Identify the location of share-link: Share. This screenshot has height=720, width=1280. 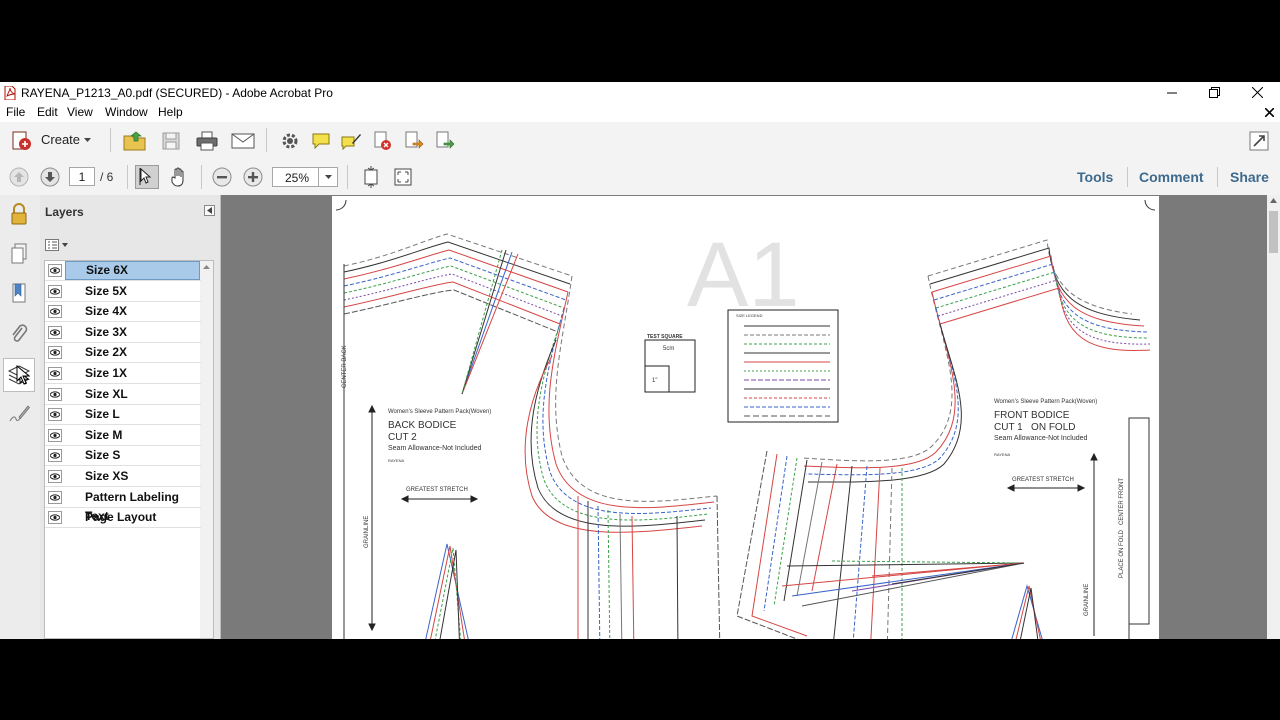
(1249, 177).